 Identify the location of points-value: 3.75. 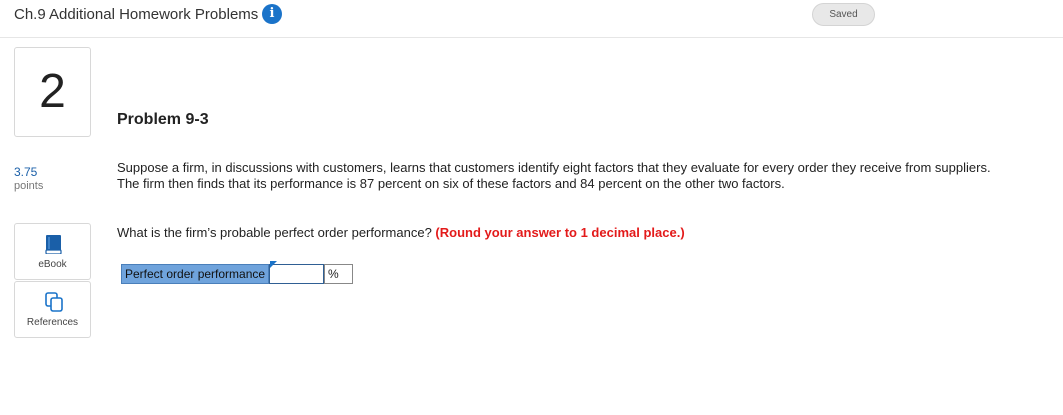
(26, 172).